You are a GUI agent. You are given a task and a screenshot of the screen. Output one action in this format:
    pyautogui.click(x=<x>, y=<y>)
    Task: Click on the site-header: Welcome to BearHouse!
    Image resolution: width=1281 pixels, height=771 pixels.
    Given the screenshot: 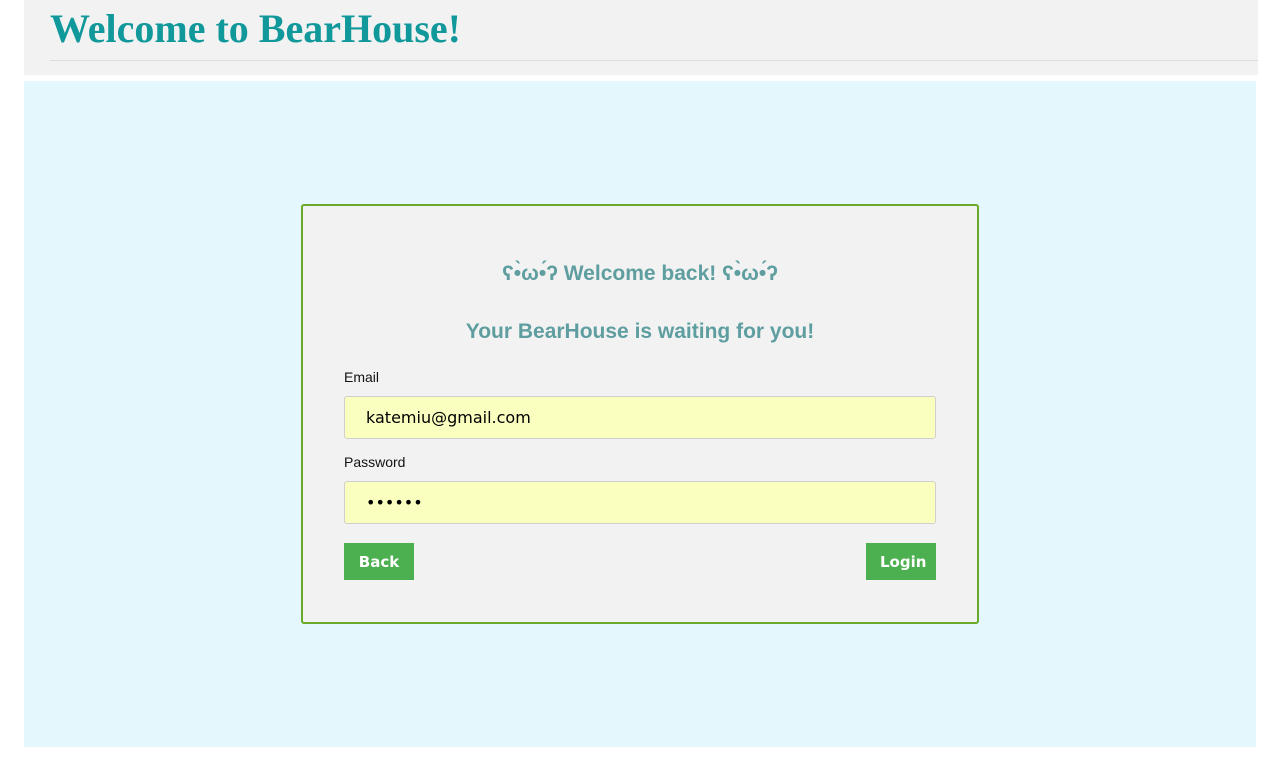 What is the action you would take?
    pyautogui.click(x=641, y=37)
    